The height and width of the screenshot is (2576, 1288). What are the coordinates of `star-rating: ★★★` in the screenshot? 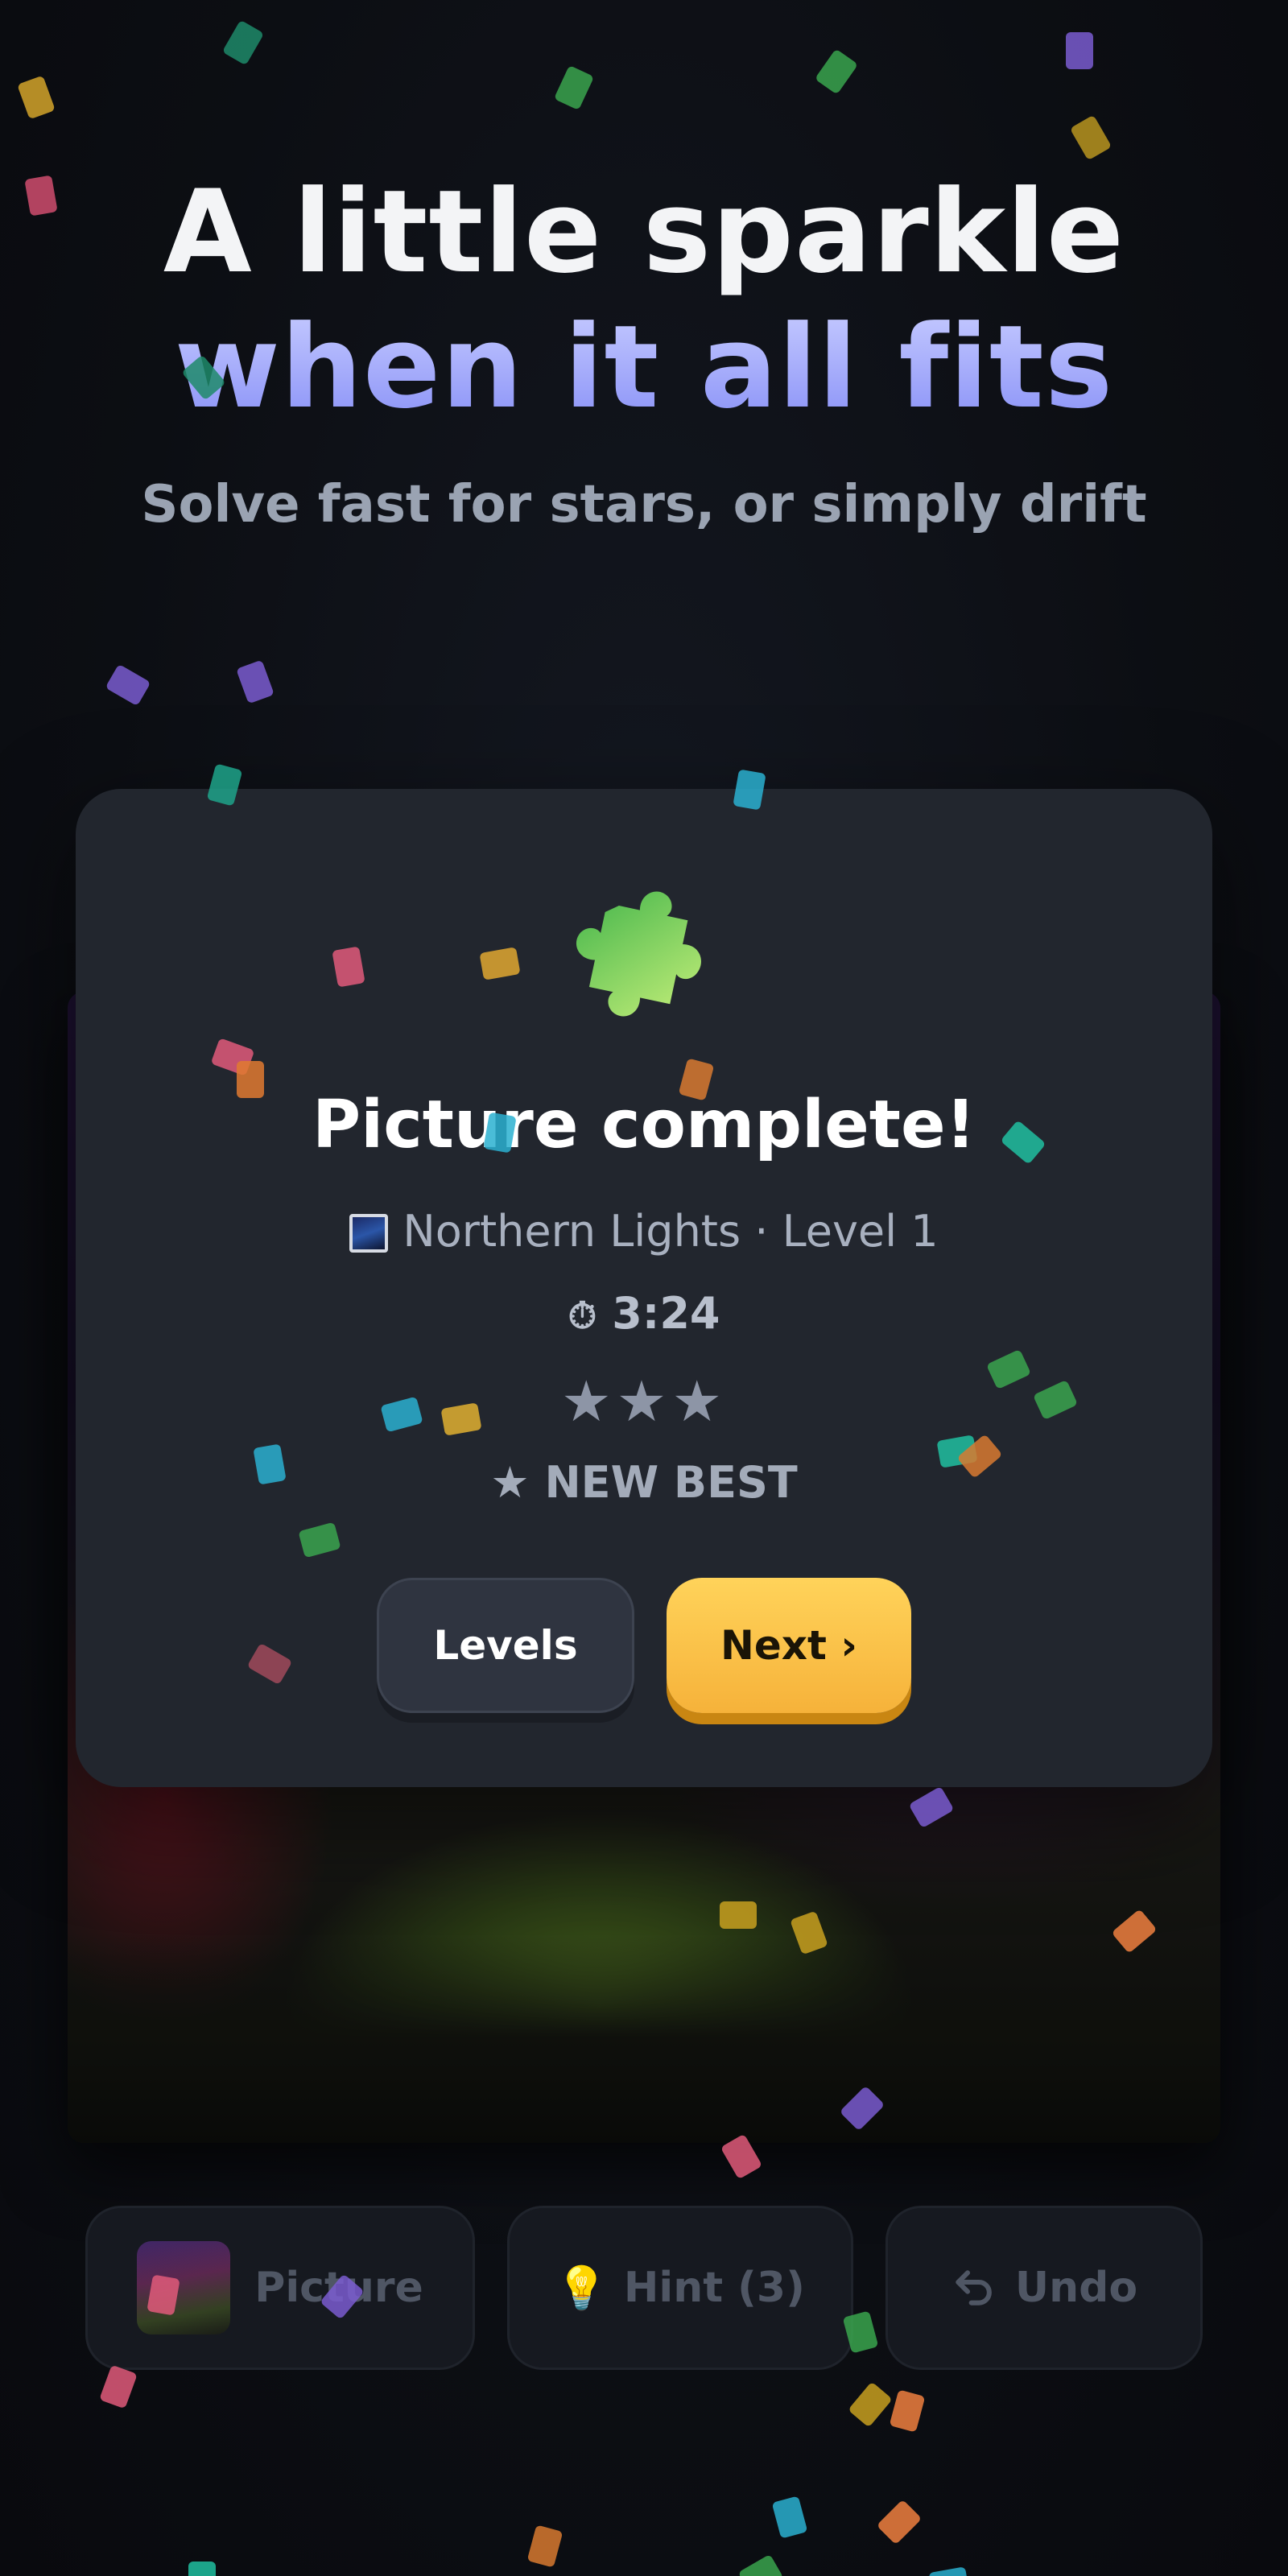 It's located at (644, 1401).